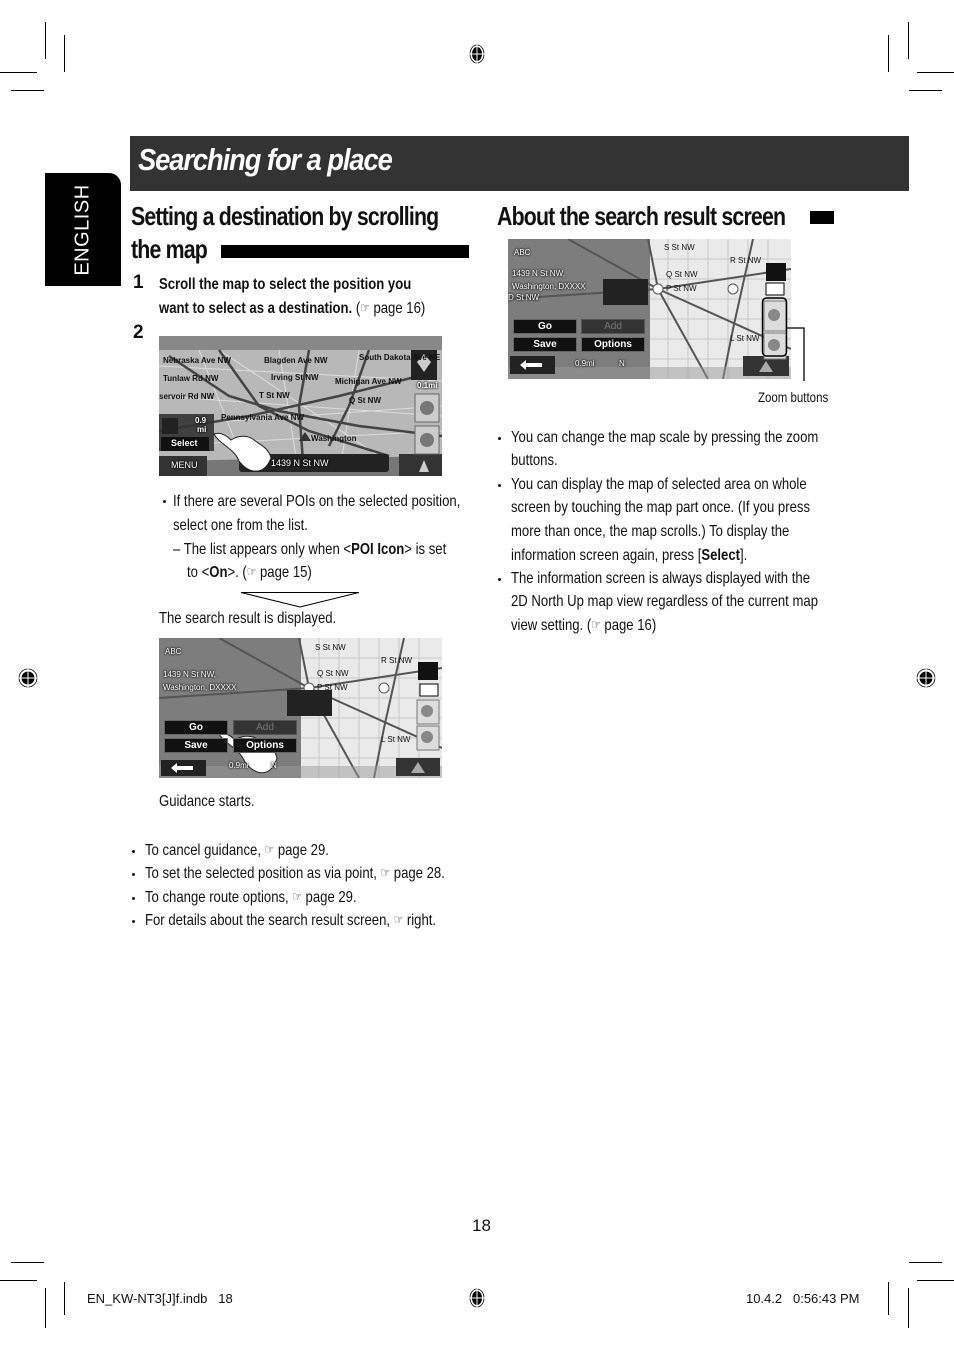  I want to click on sub-note-text: >. (, so click(237, 572).